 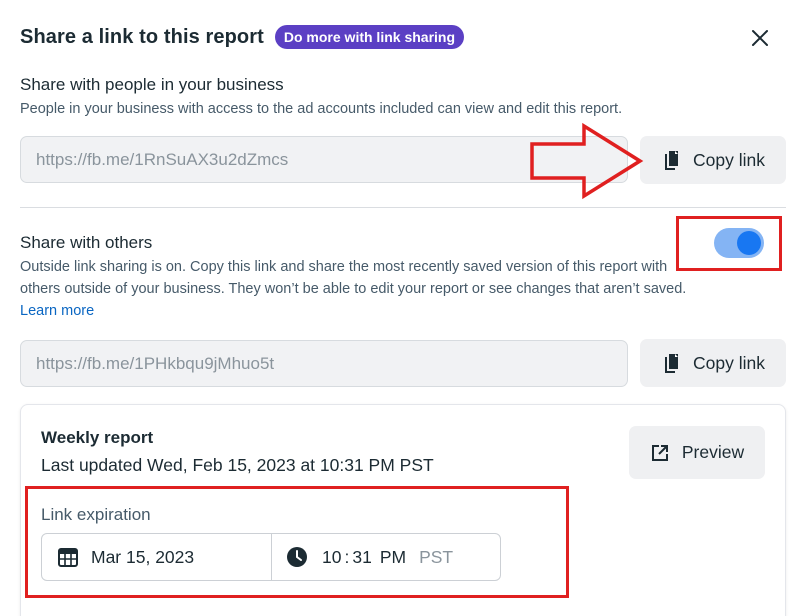 What do you see at coordinates (142, 36) in the screenshot?
I see `dialog-title: Share a link to this report` at bounding box center [142, 36].